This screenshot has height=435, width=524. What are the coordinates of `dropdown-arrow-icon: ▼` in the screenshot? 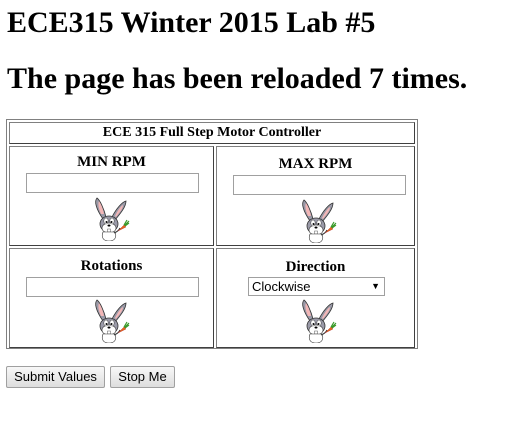 It's located at (375, 286).